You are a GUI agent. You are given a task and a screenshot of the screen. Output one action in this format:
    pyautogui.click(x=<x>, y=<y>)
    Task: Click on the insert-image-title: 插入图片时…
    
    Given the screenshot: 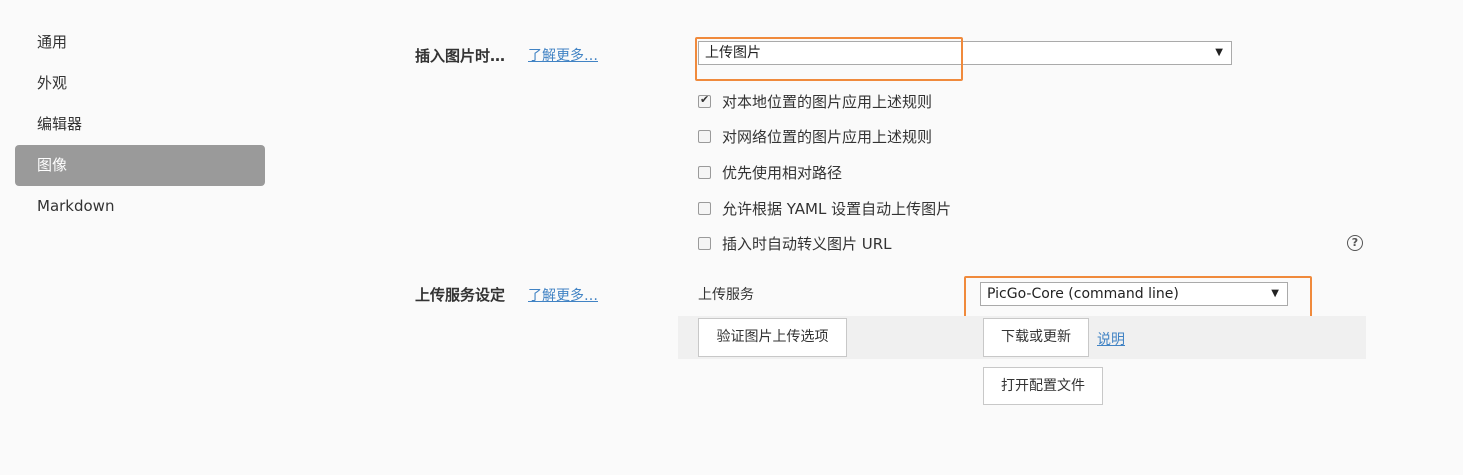 What is the action you would take?
    pyautogui.click(x=460, y=56)
    